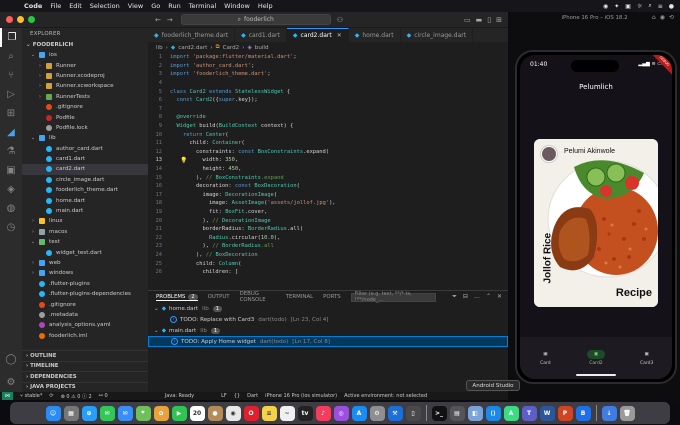  Describe the element at coordinates (31, 396) in the screenshot. I see `branch-status: ⑂ stable*` at that location.